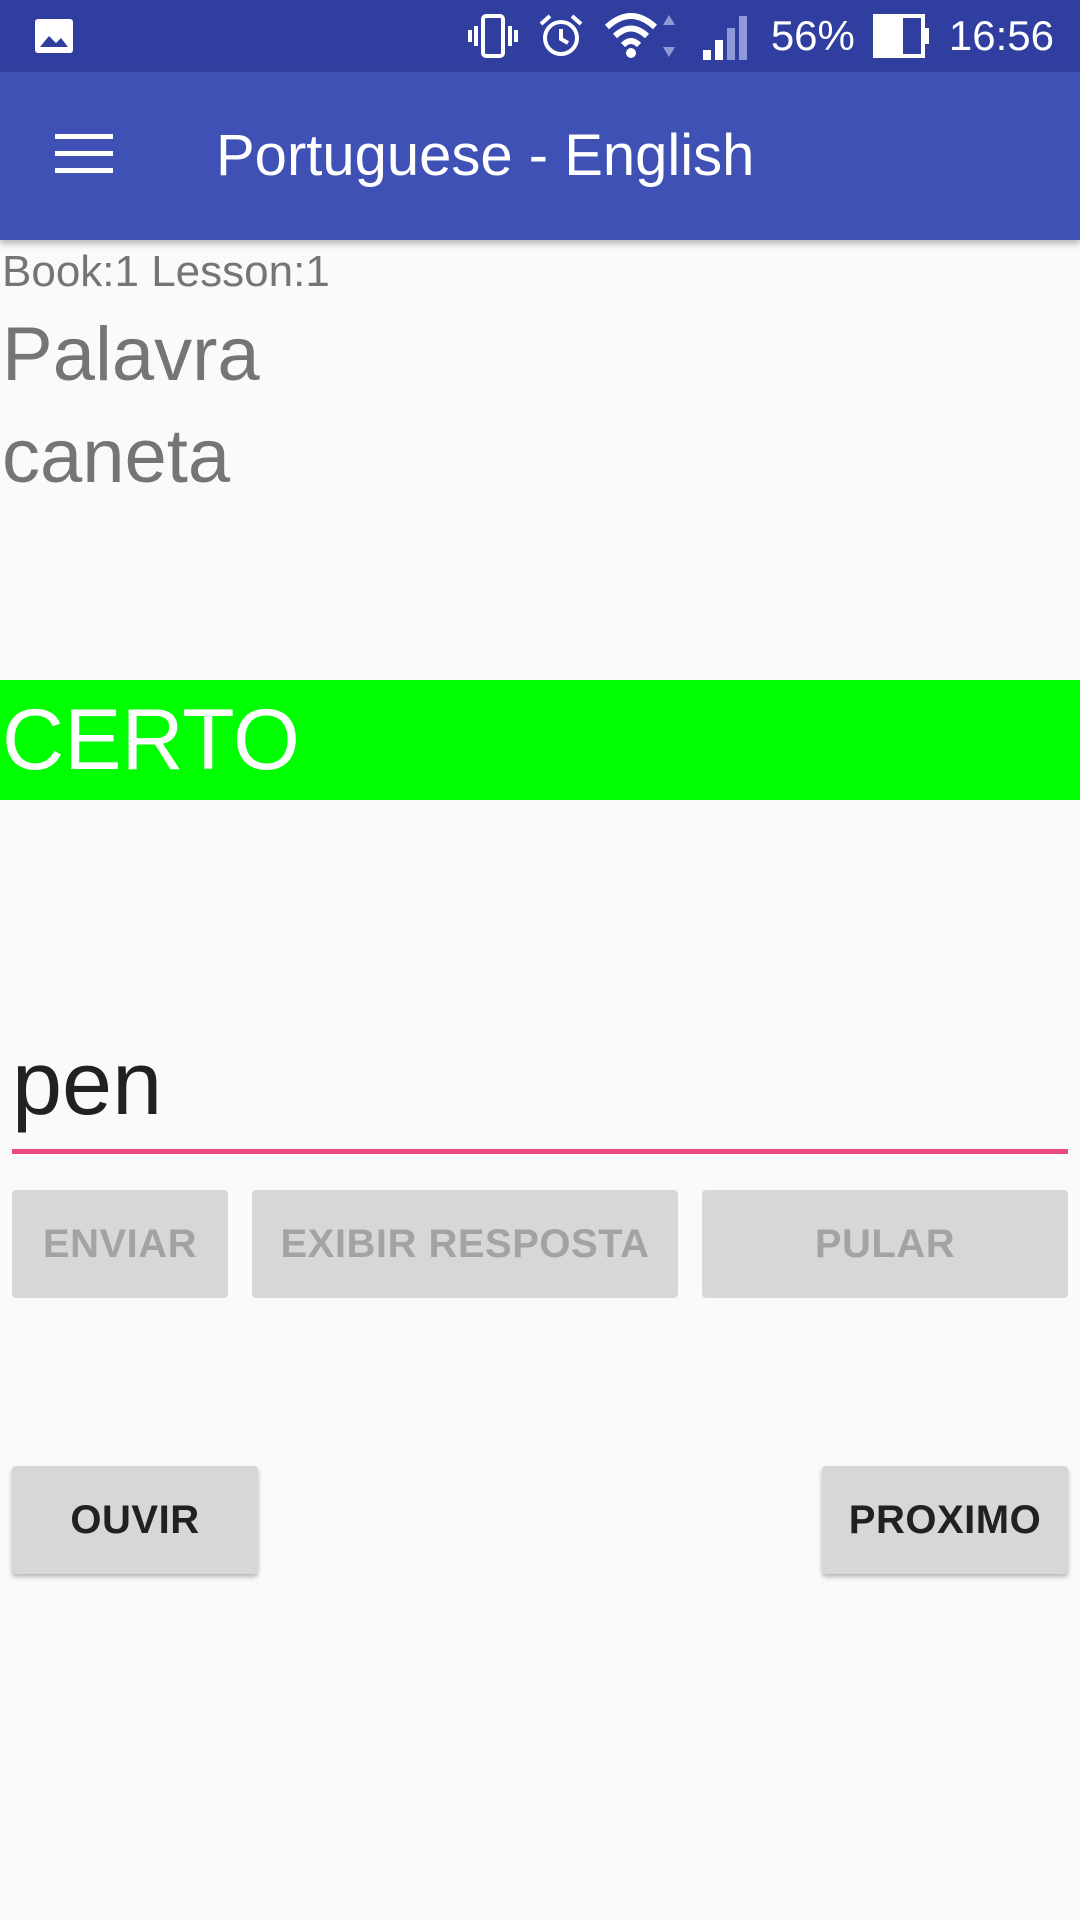 This screenshot has height=1920, width=1080. I want to click on word-type-label: Palavra, so click(131, 354).